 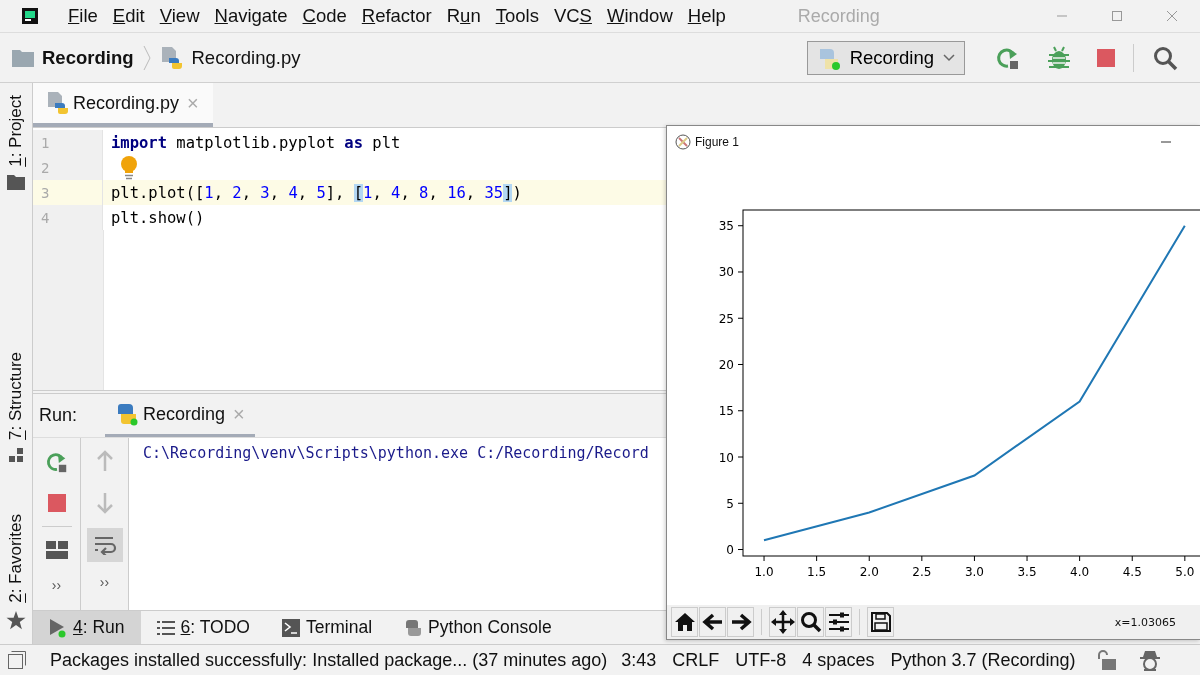 What do you see at coordinates (706, 16) in the screenshot?
I see `menu-item: Help` at bounding box center [706, 16].